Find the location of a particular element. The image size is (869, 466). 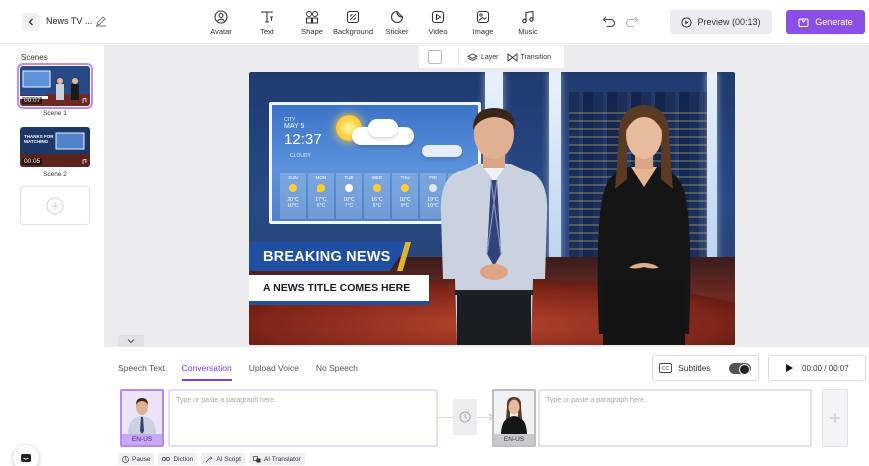

ai-translator-tool: AI Translator is located at coordinates (276, 459).